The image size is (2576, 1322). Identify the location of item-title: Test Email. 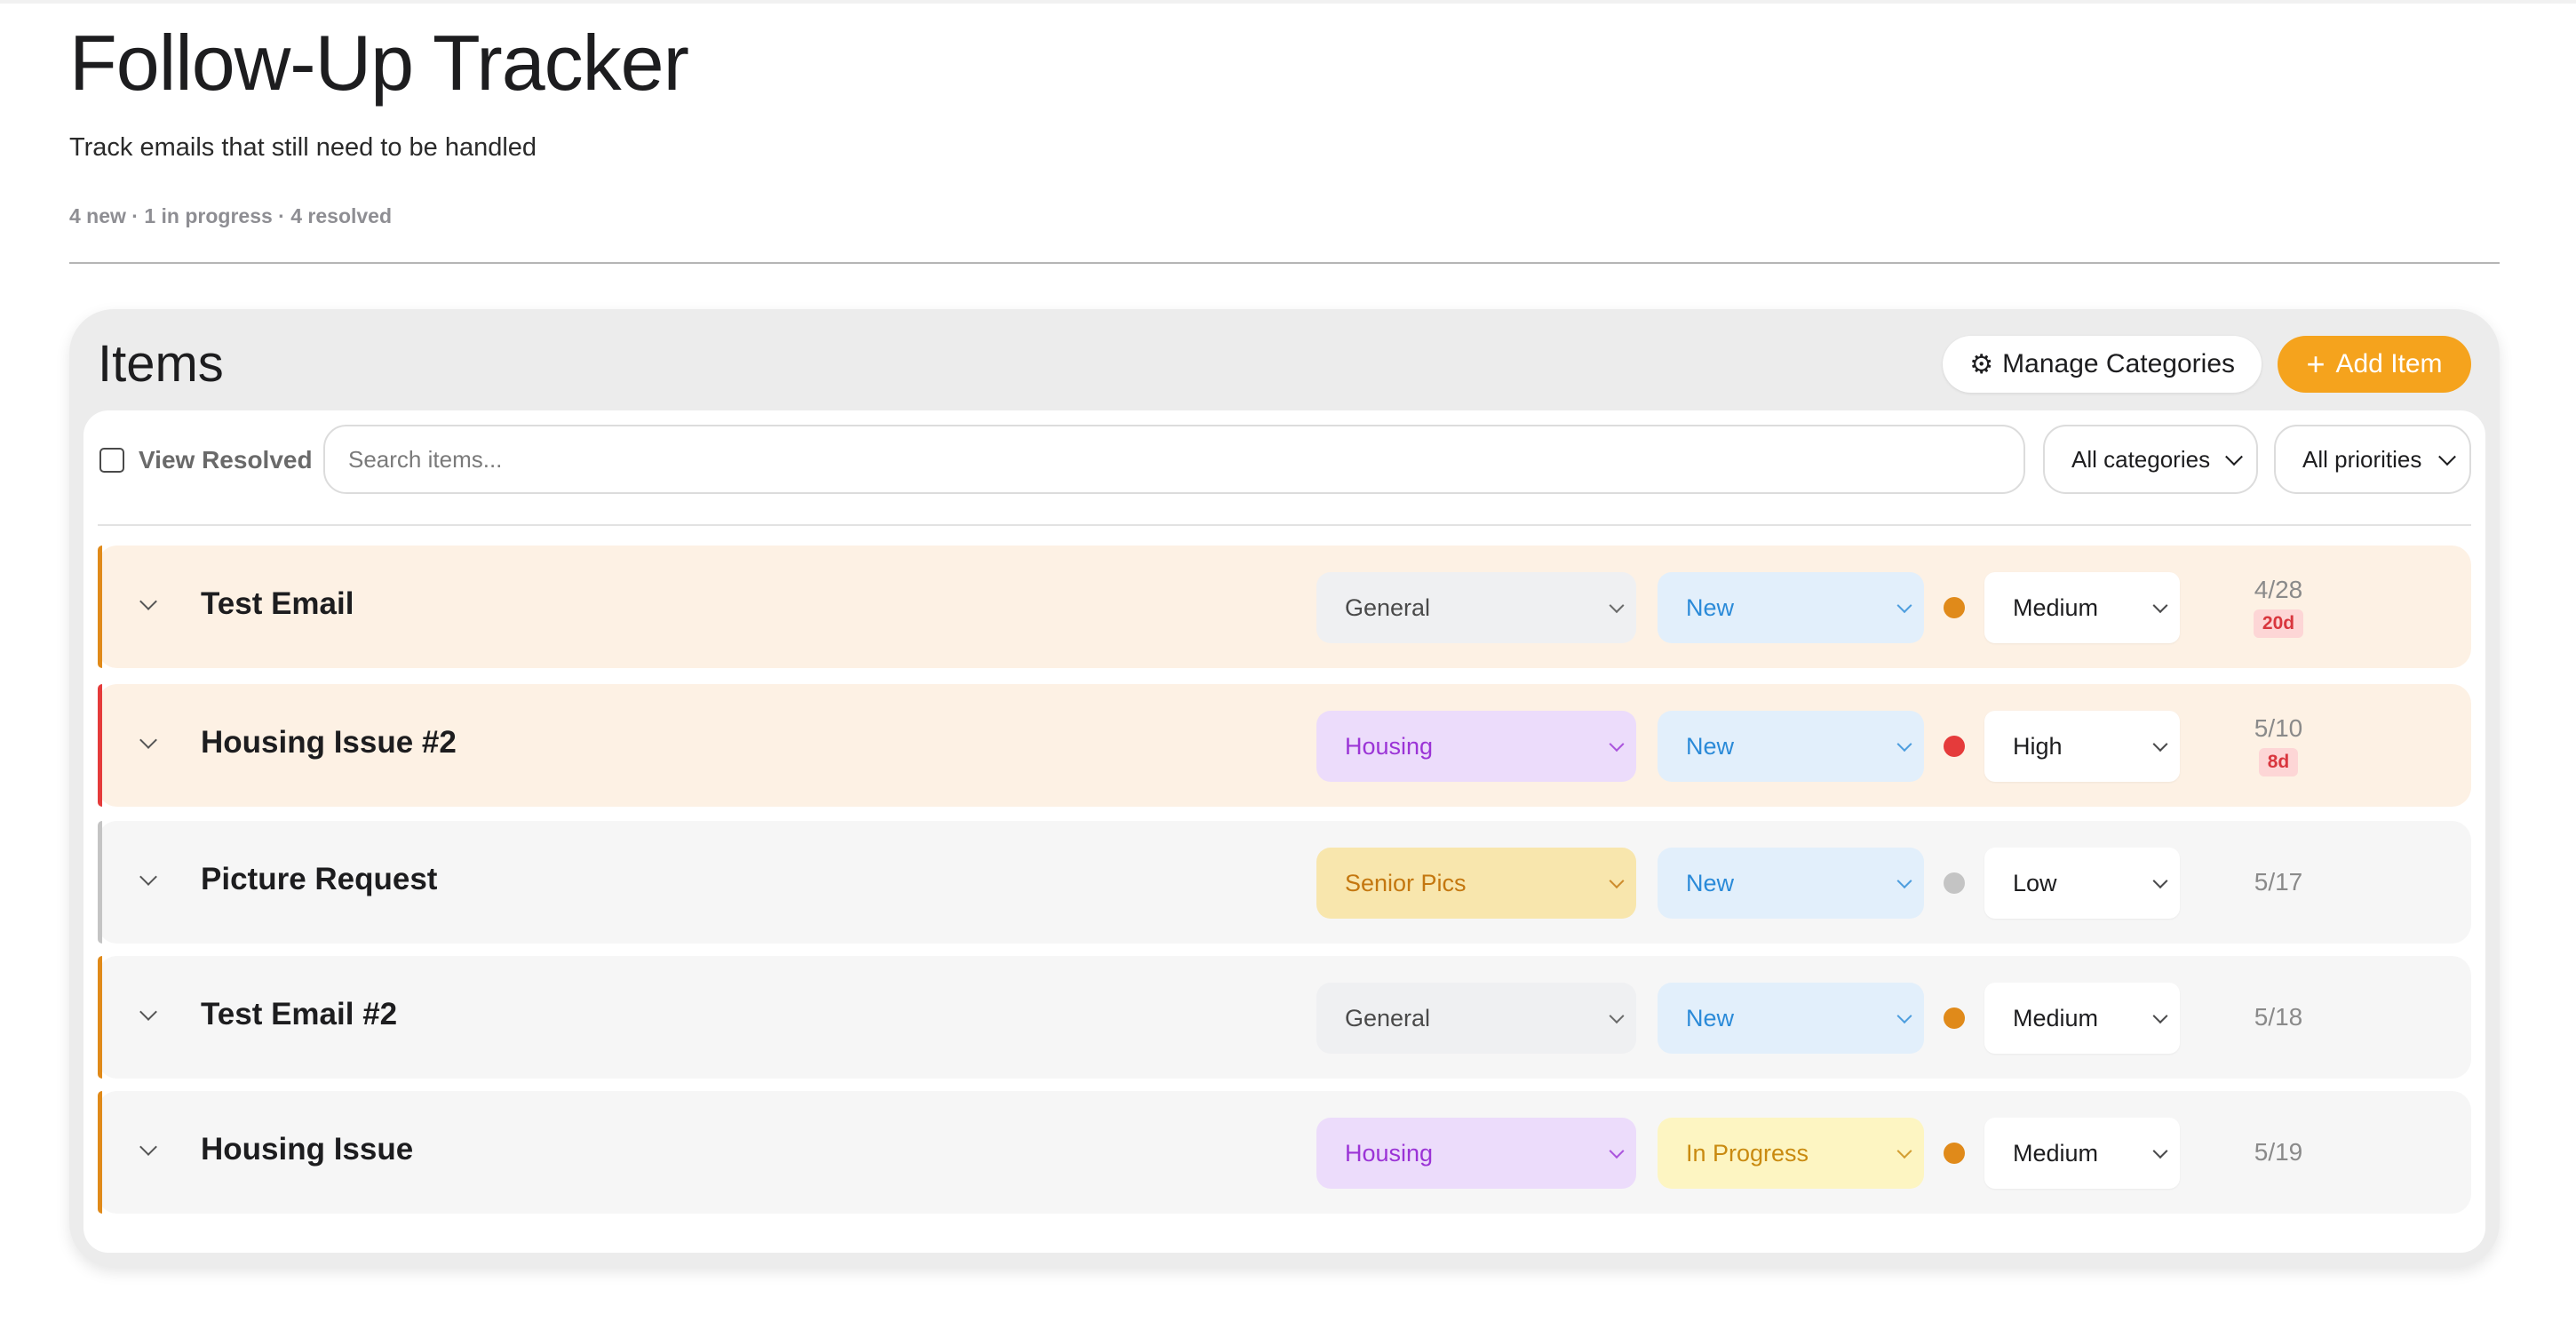
(277, 603).